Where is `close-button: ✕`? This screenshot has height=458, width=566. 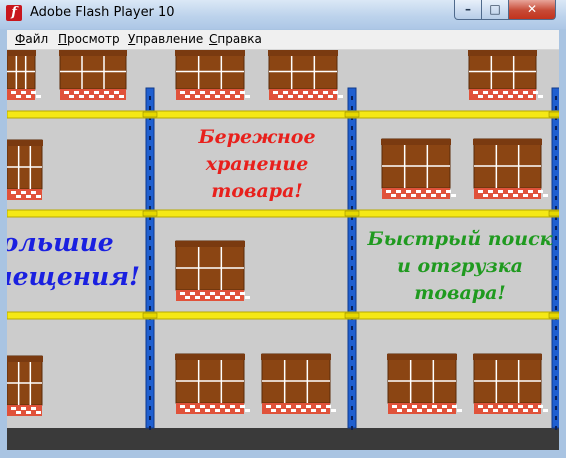
close-button: ✕ is located at coordinates (532, 10).